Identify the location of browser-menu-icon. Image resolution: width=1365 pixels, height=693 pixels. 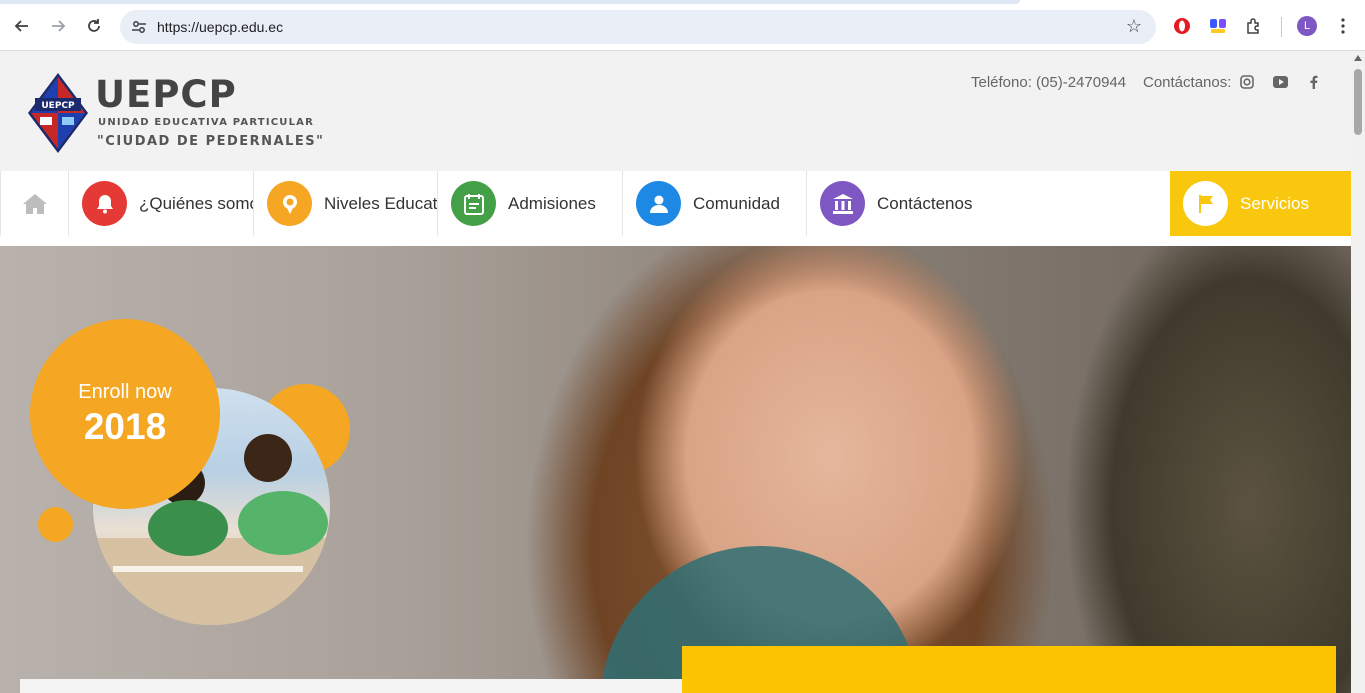
(1343, 26).